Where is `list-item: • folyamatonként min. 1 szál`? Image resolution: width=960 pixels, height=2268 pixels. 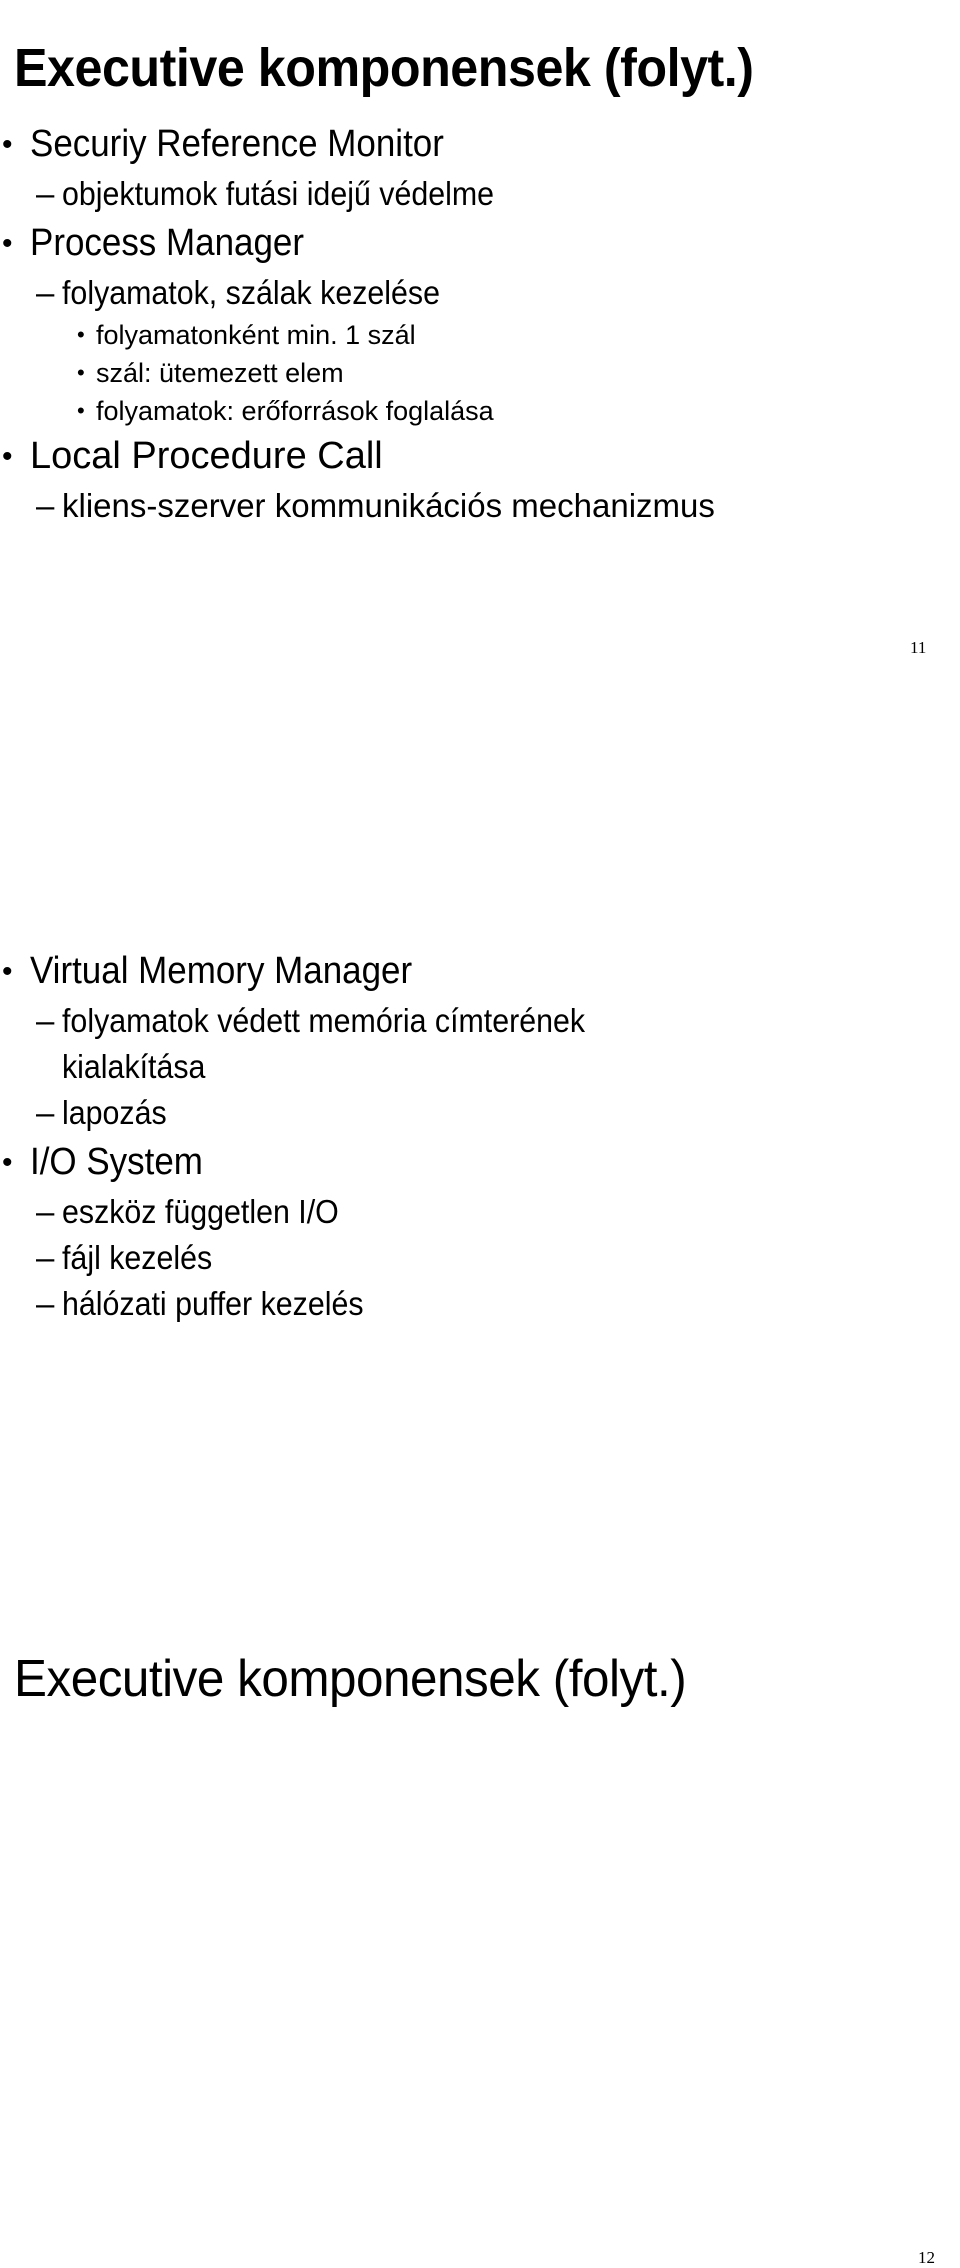
list-item: • folyamatonként min. 1 szál is located at coordinates (470, 335).